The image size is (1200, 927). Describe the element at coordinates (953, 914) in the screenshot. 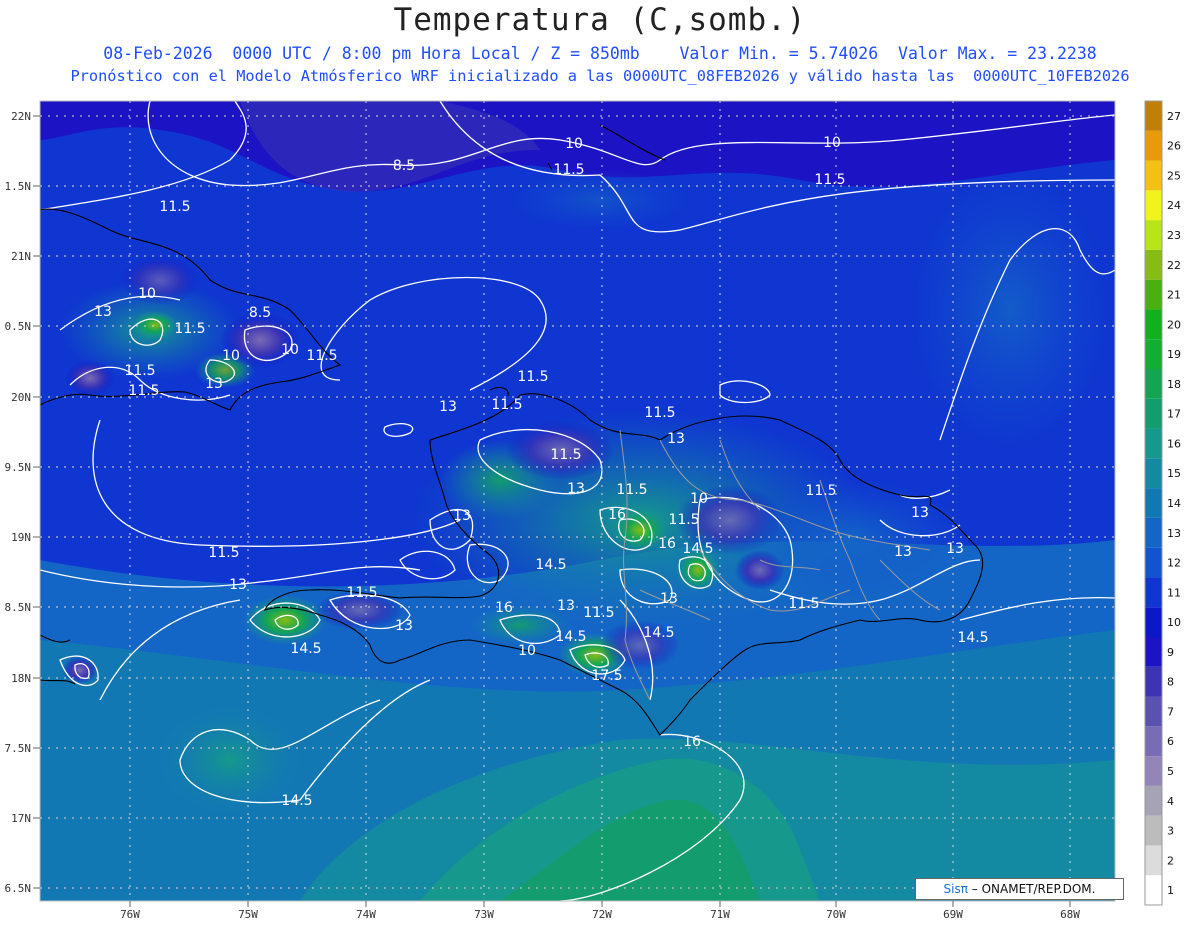

I see `lon-label: 69W` at that location.